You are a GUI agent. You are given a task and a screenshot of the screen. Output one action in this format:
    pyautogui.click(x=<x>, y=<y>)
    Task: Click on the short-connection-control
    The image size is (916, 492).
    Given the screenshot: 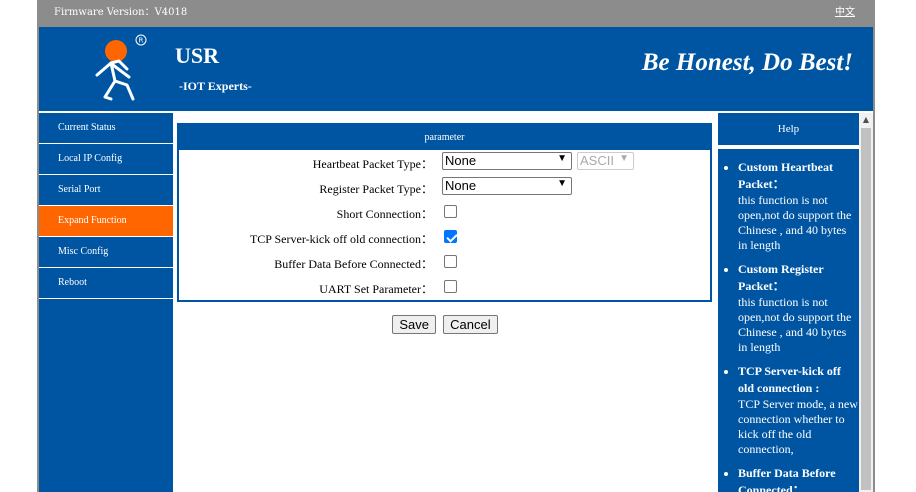 What is the action you would take?
    pyautogui.click(x=449, y=212)
    